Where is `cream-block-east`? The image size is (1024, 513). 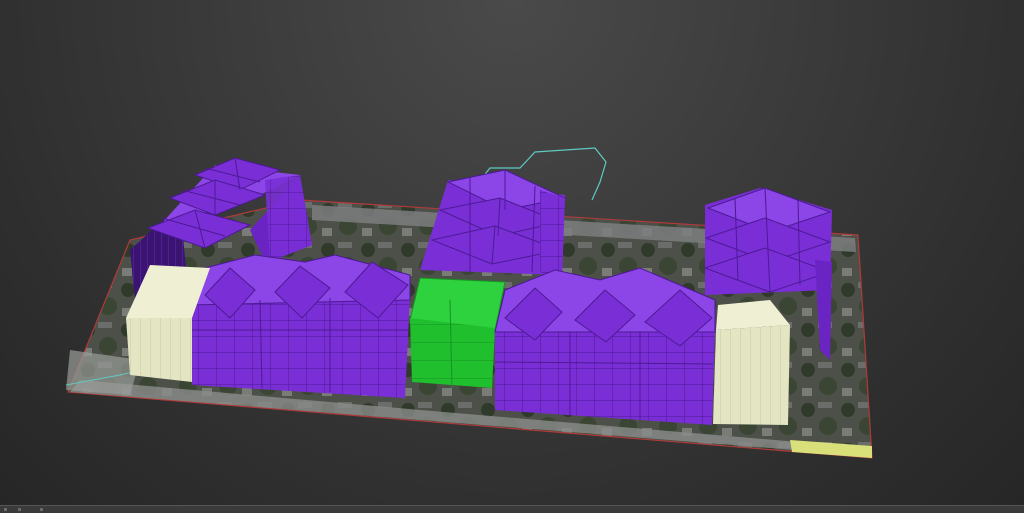 cream-block-east is located at coordinates (751, 362).